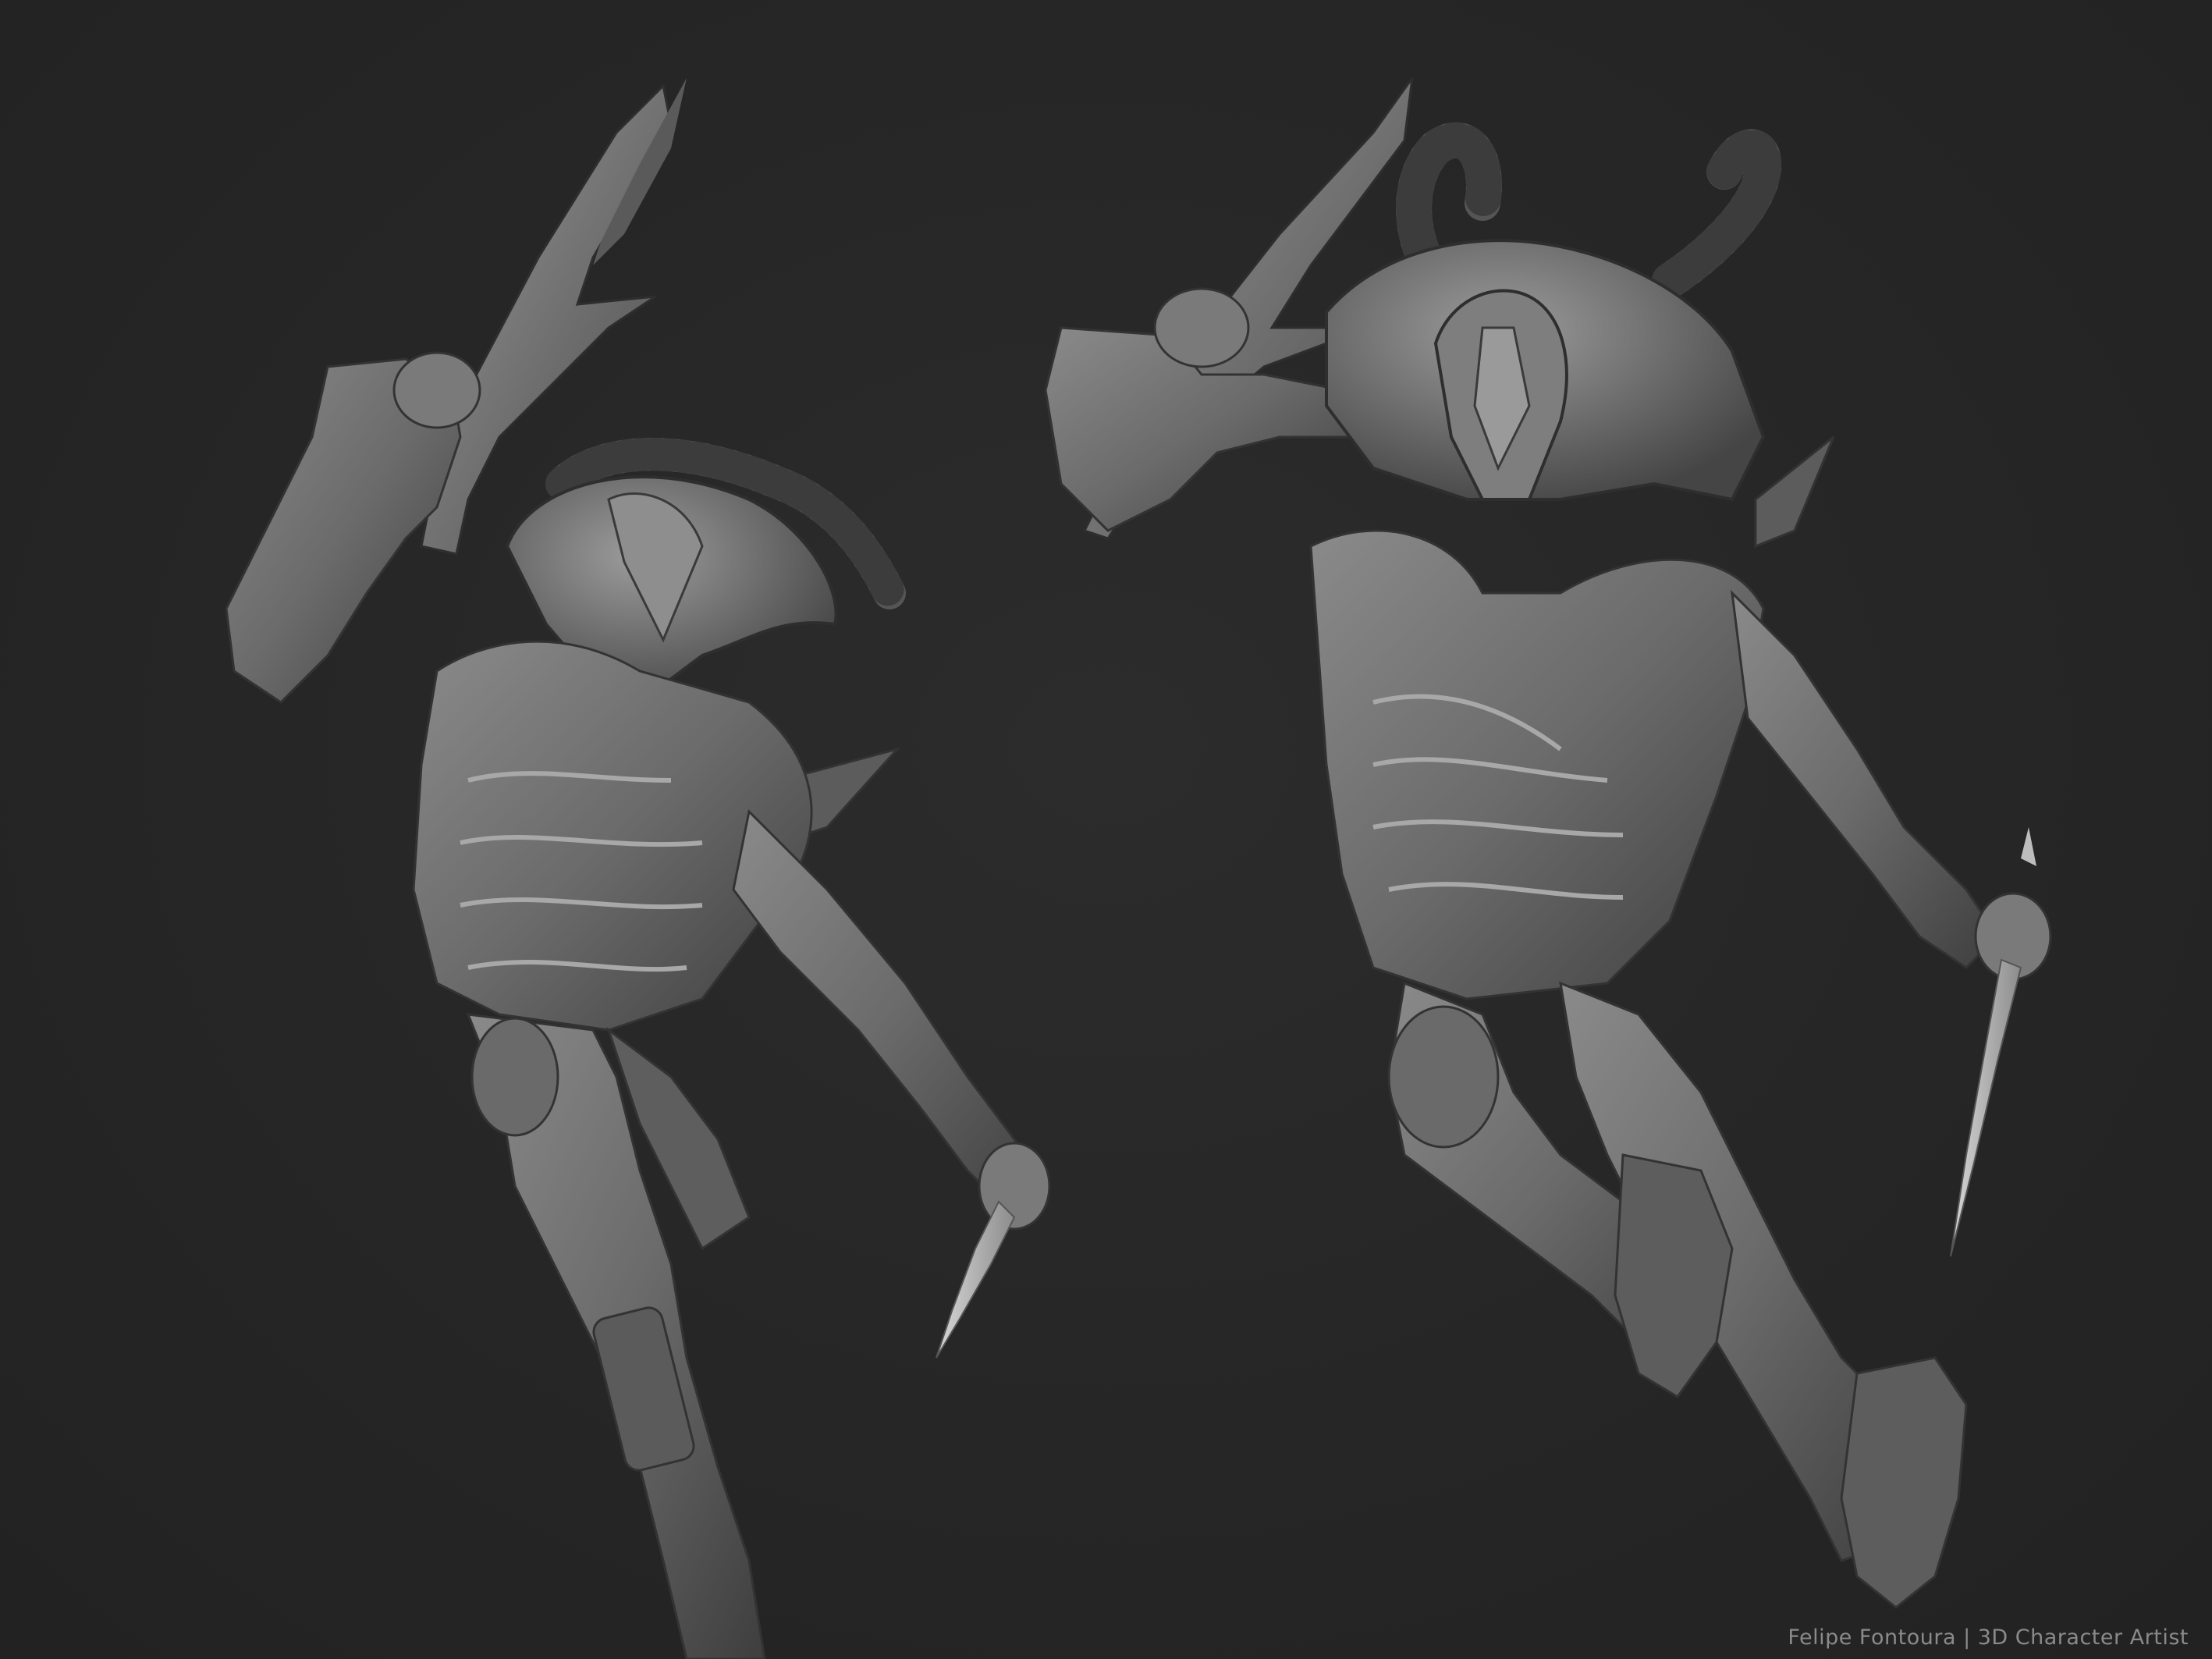 The width and height of the screenshot is (2212, 1659). Describe the element at coordinates (1904, 1482) in the screenshot. I see `boot` at that location.